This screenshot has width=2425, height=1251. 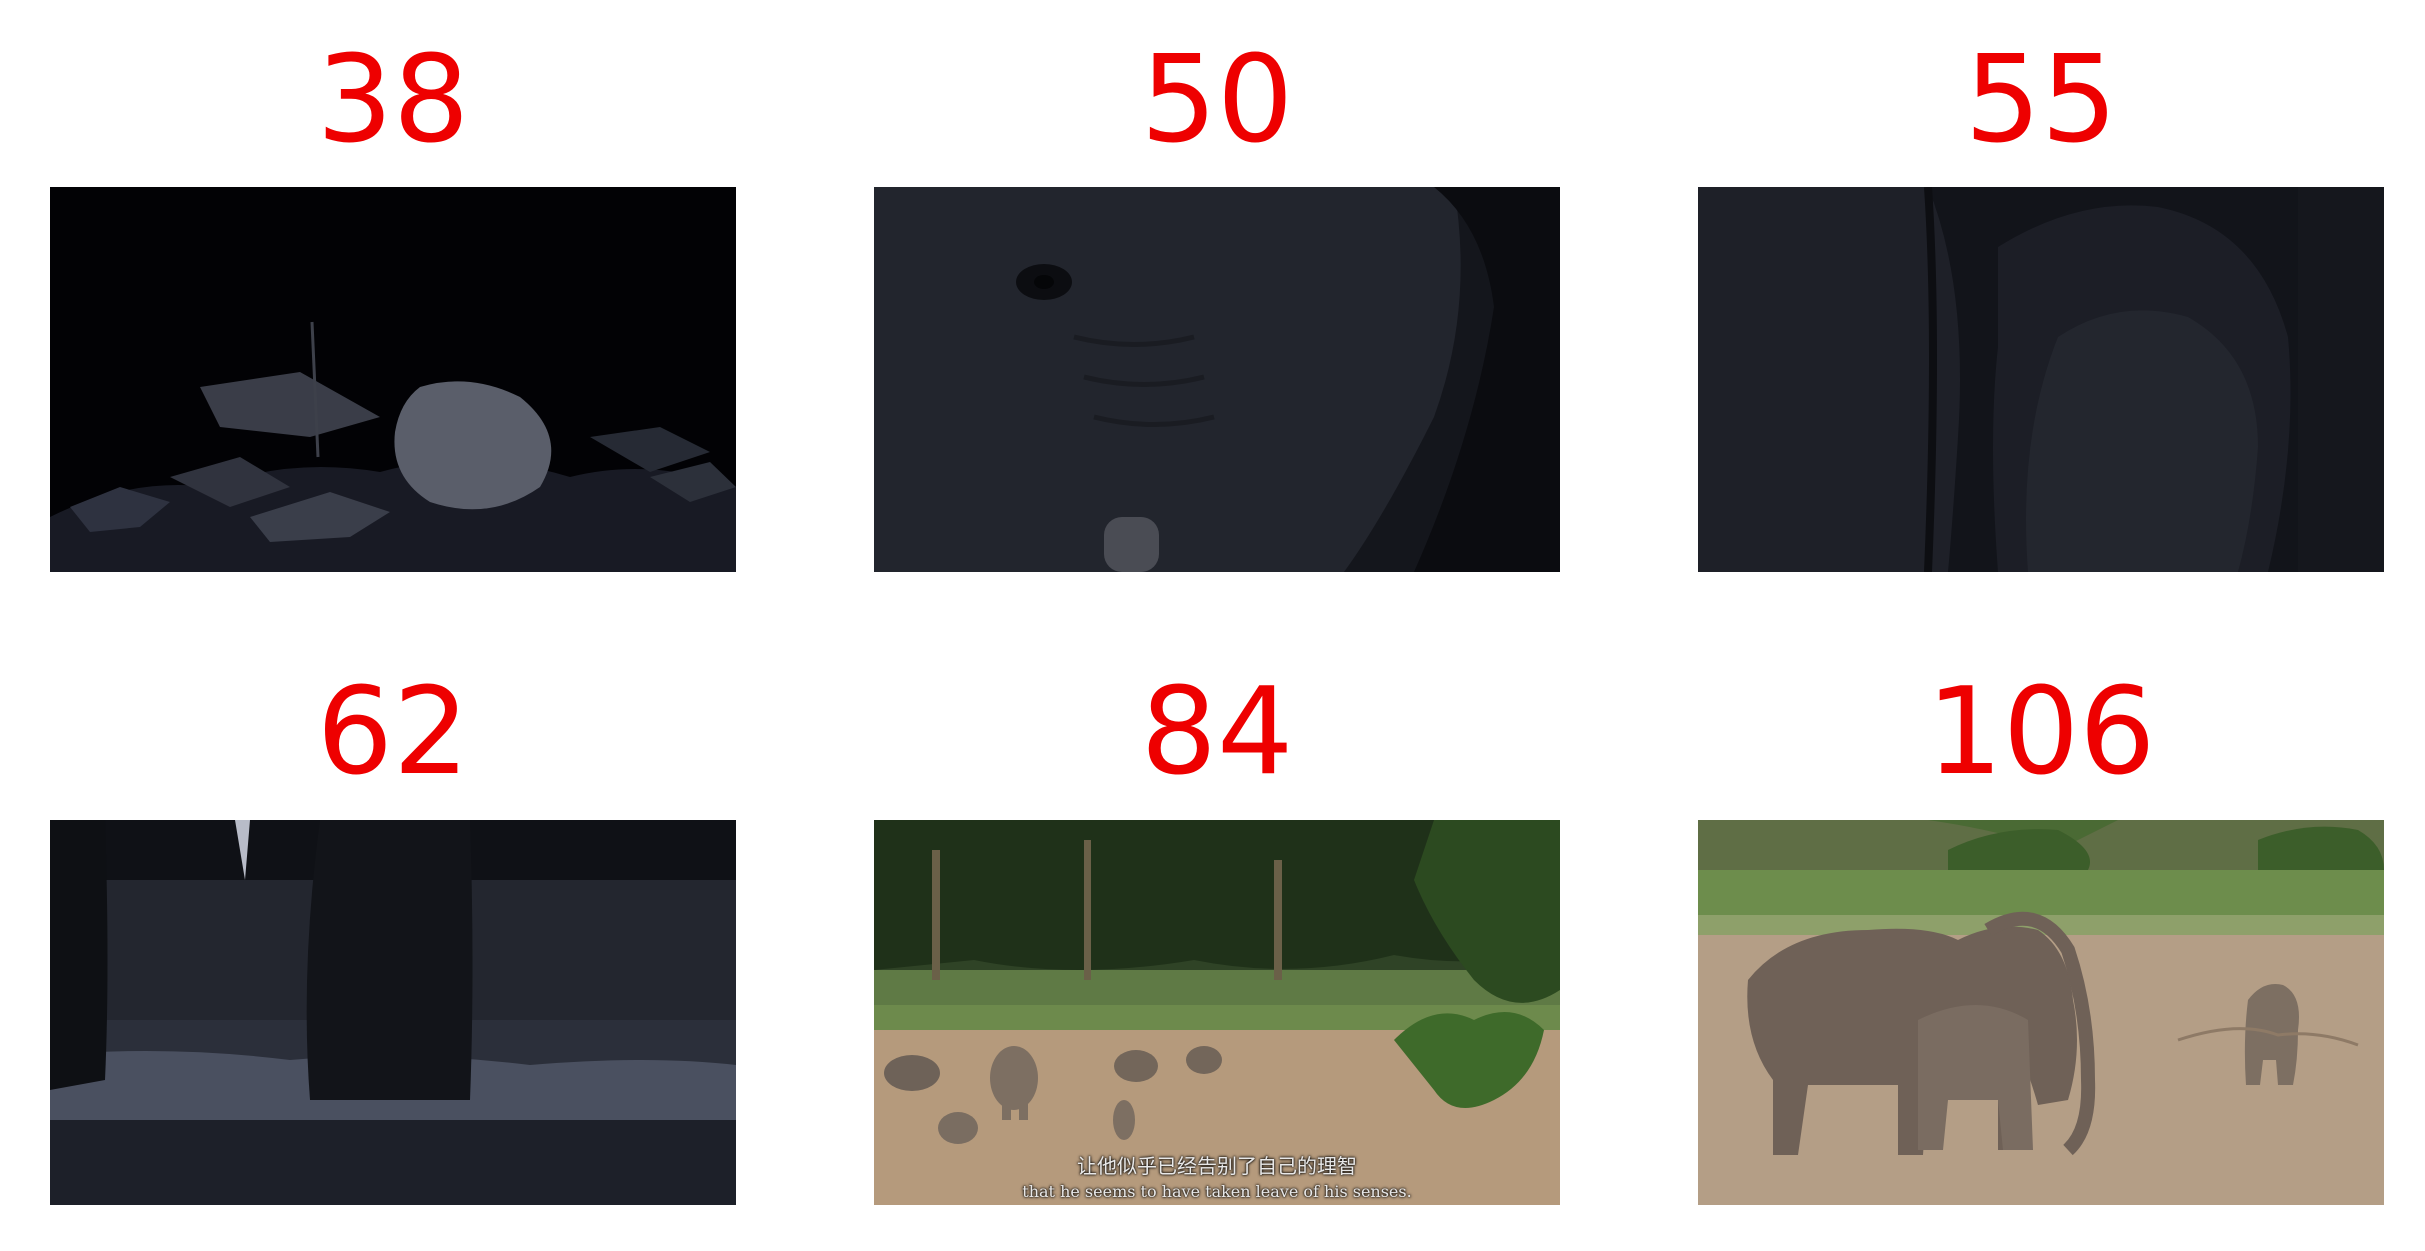 I want to click on frame-number-label: 84, so click(x=1217, y=732).